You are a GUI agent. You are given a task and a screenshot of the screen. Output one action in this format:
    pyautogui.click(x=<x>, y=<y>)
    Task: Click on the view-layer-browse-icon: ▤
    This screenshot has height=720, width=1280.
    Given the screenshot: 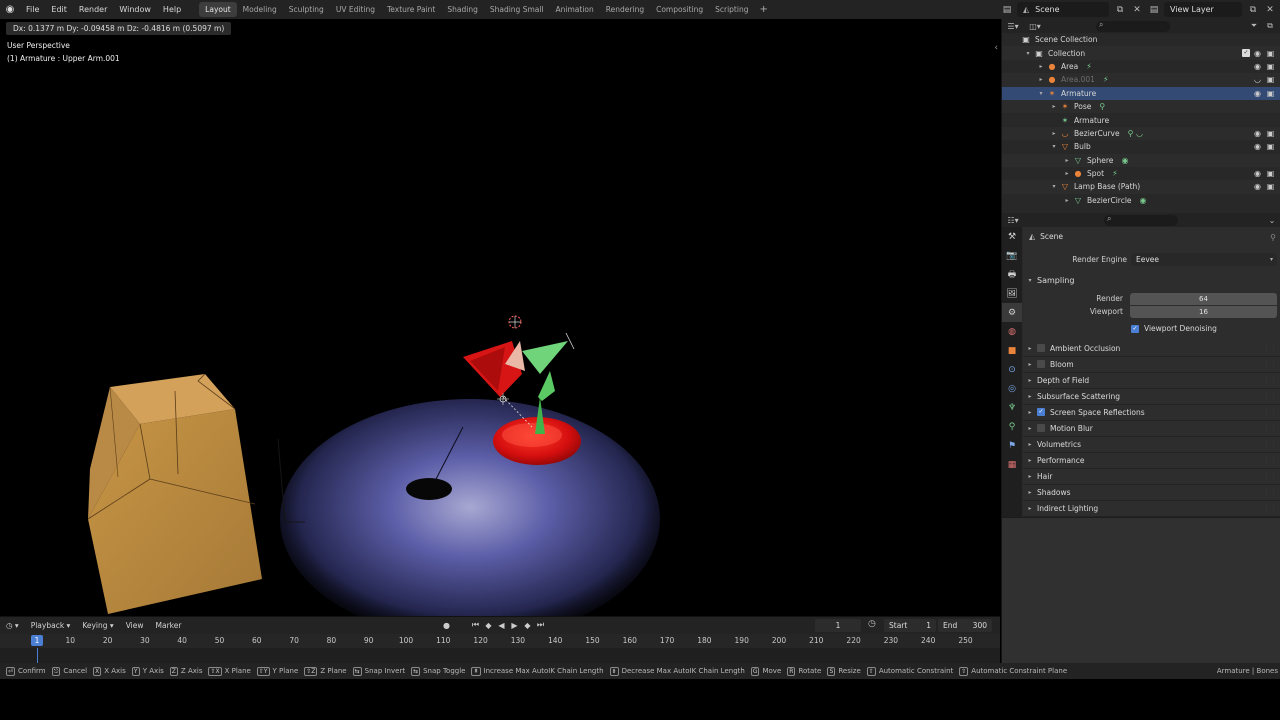 What is the action you would take?
    pyautogui.click(x=1154, y=10)
    